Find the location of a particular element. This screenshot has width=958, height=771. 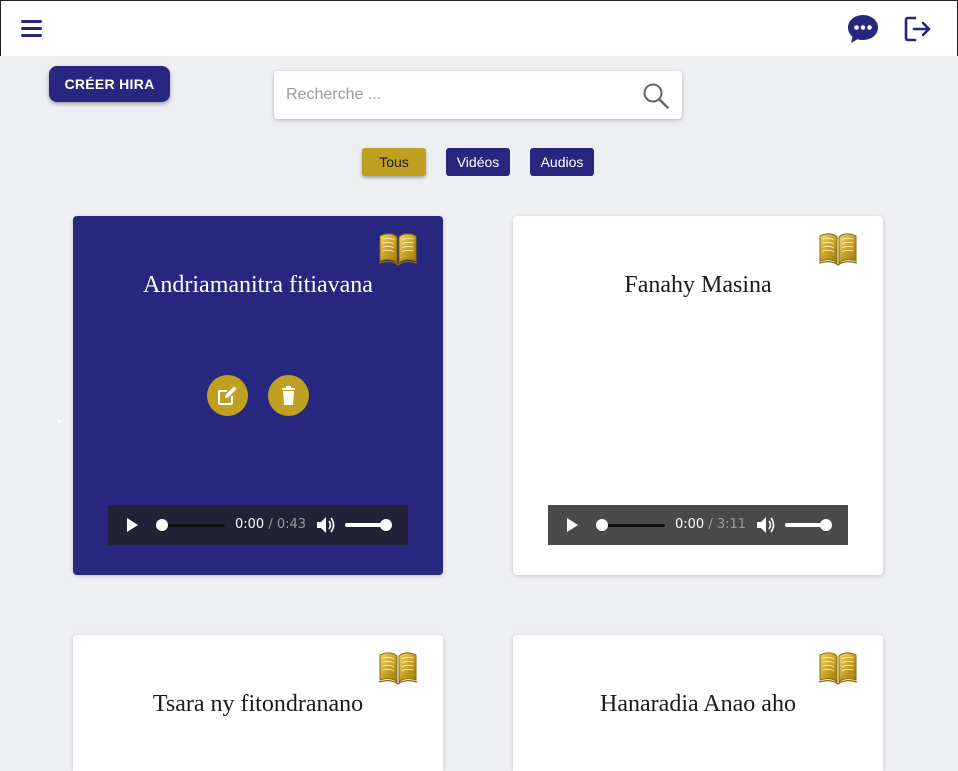

trash-icon is located at coordinates (288, 395).